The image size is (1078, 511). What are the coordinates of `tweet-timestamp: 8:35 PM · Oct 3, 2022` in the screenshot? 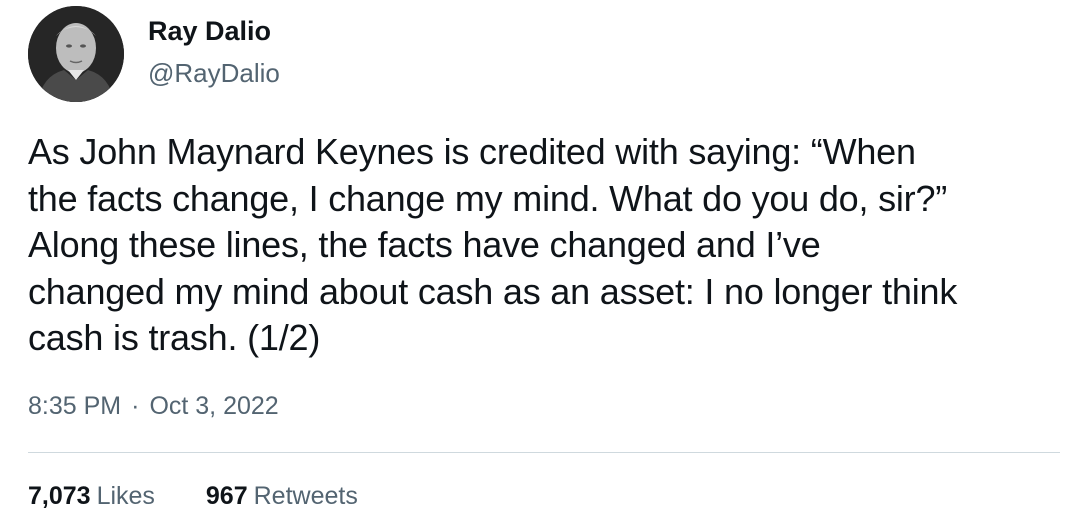 It's located at (153, 406).